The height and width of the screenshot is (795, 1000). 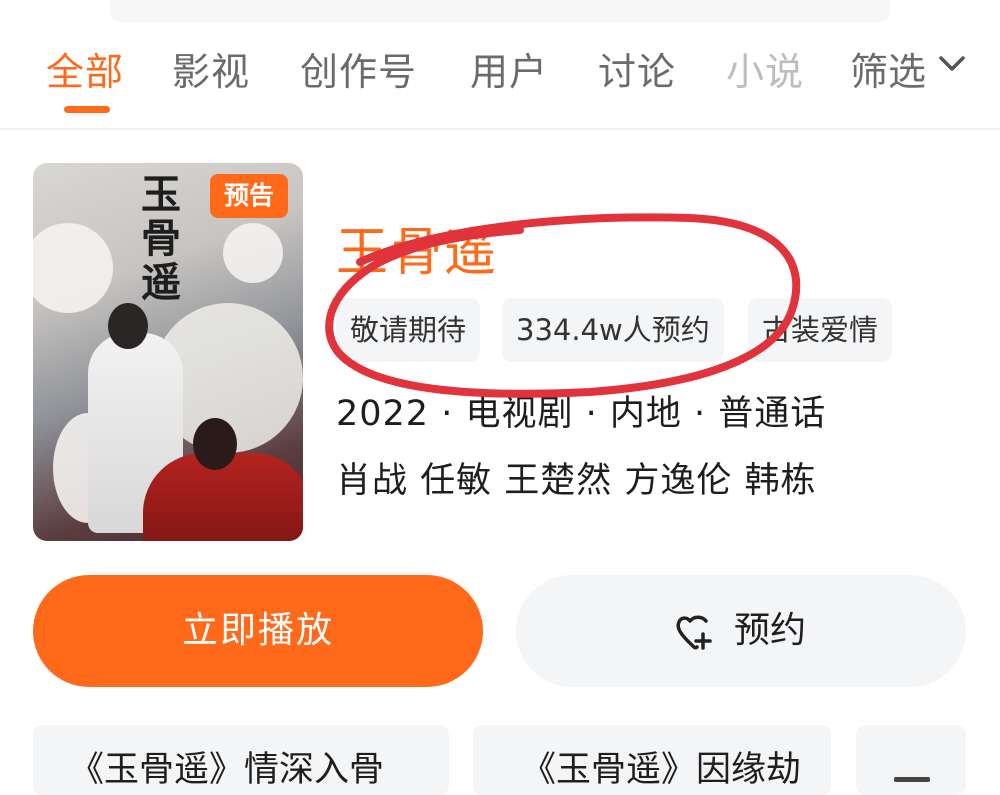 I want to click on show-title: 玉骨遥, so click(x=417, y=247).